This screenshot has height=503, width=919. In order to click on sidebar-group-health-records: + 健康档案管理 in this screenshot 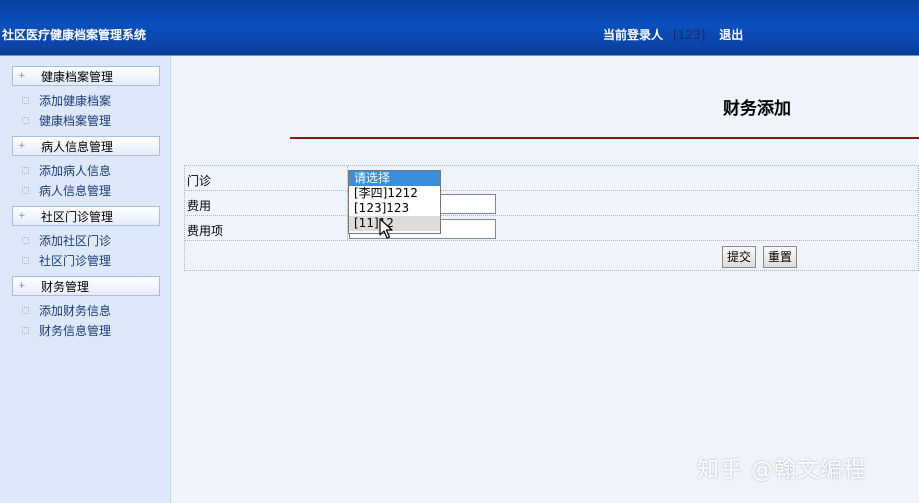, I will do `click(86, 76)`.